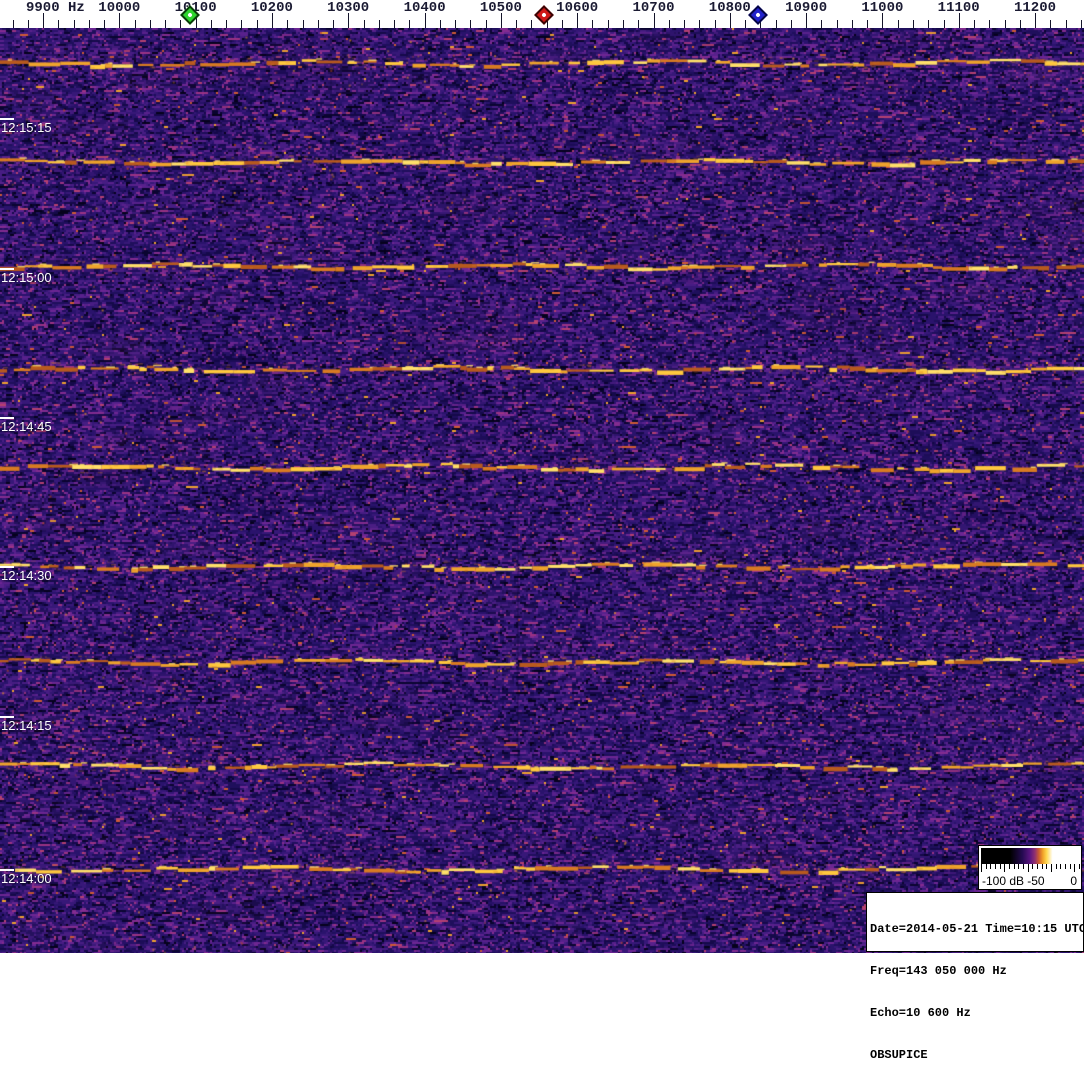 This screenshot has width=1084, height=1076. I want to click on blue-diamond-marker, so click(758, 15).